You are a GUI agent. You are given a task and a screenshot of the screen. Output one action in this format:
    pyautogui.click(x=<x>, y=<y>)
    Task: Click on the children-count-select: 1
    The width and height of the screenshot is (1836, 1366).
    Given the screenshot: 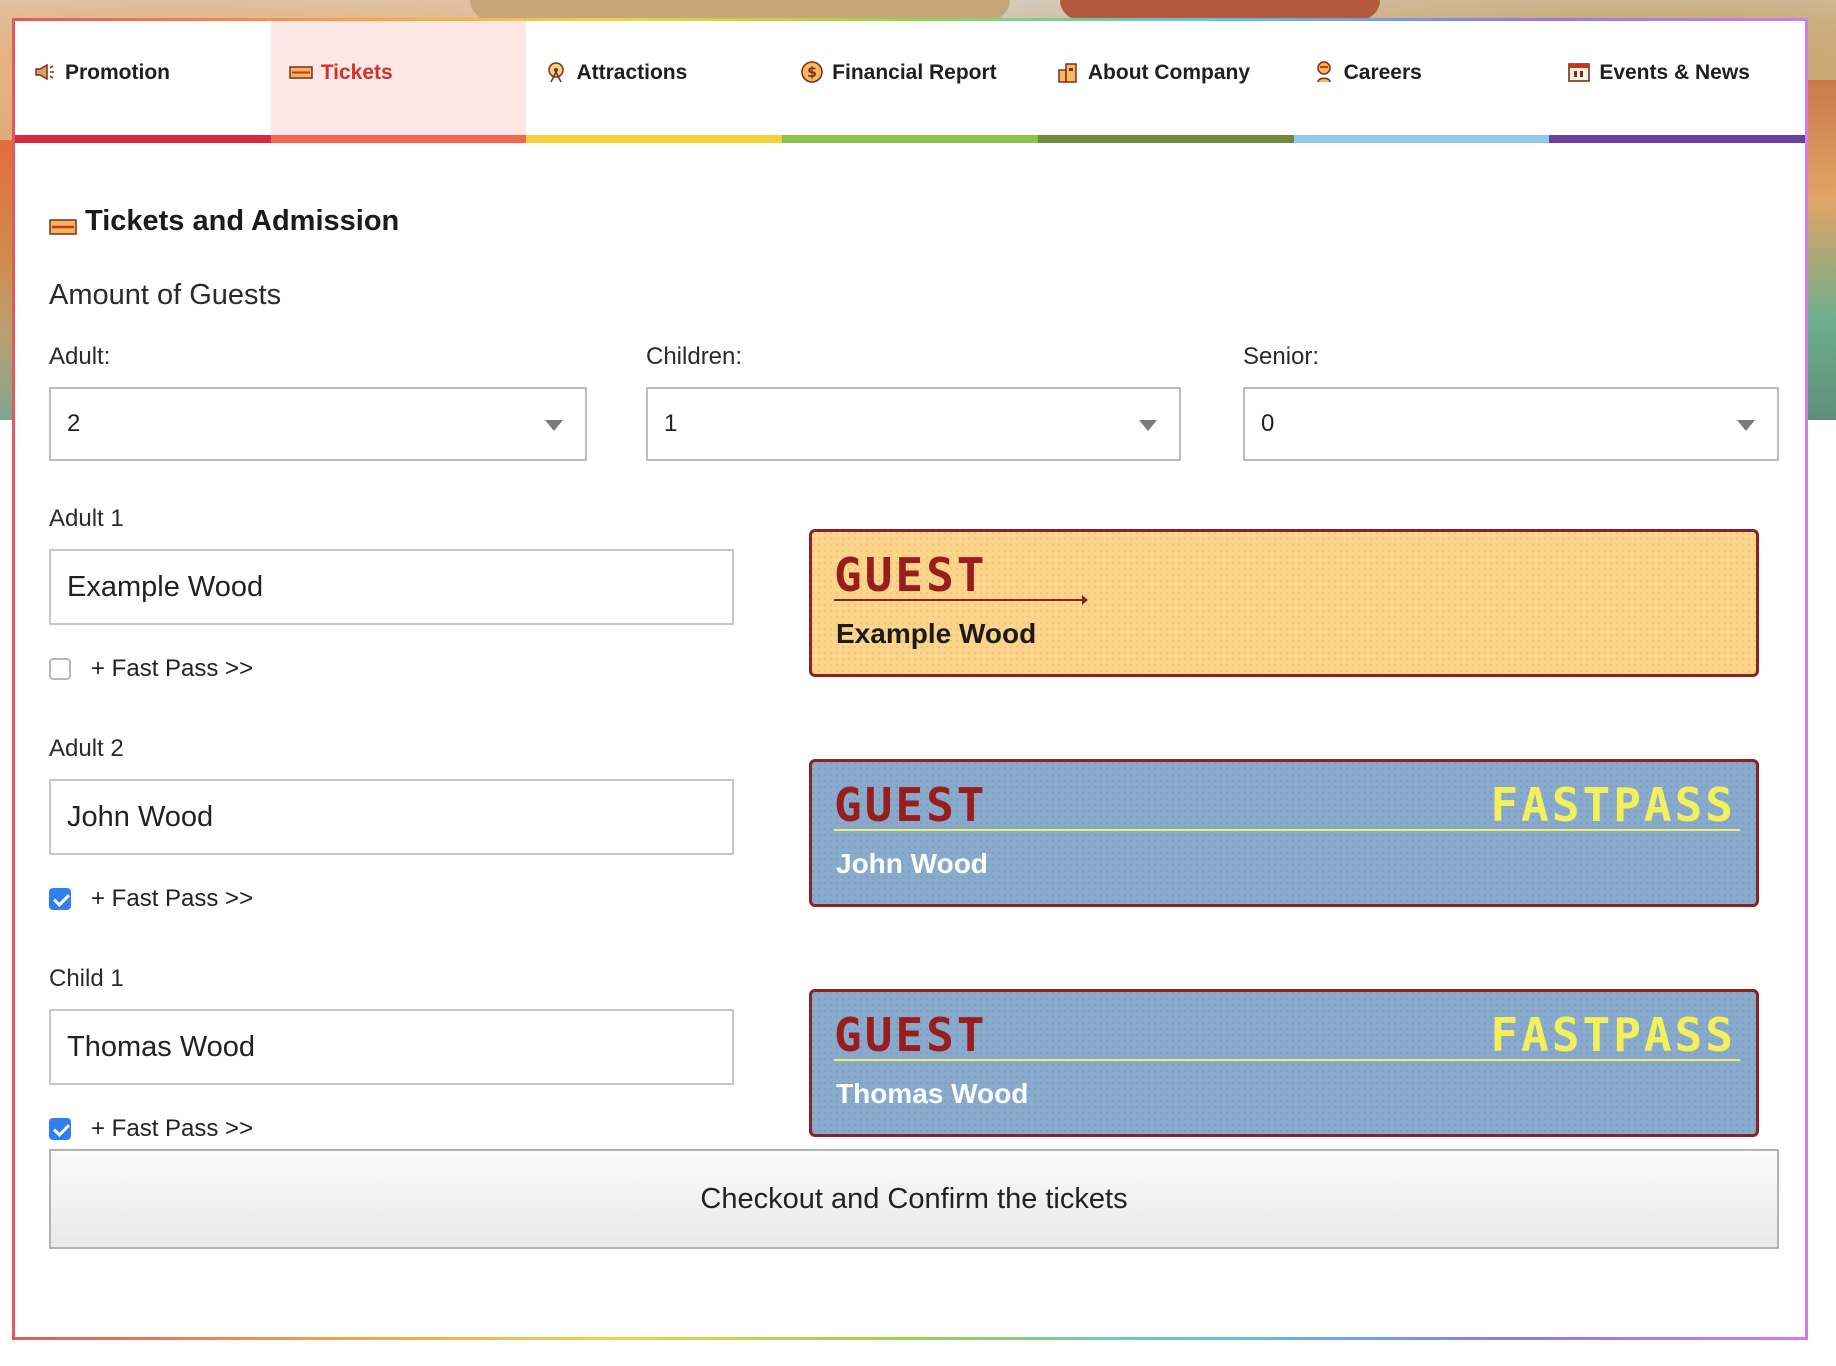 What is the action you would take?
    pyautogui.click(x=913, y=424)
    